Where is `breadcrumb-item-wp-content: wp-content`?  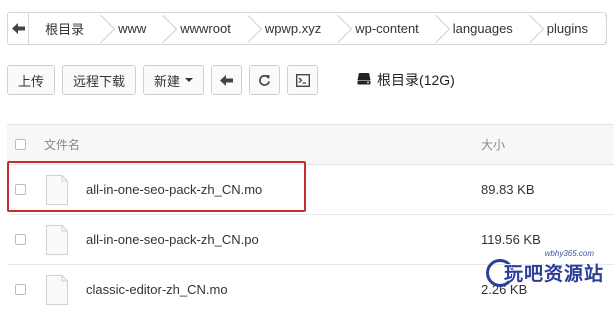
breadcrumb-item-wp-content: wp-content is located at coordinates (388, 28).